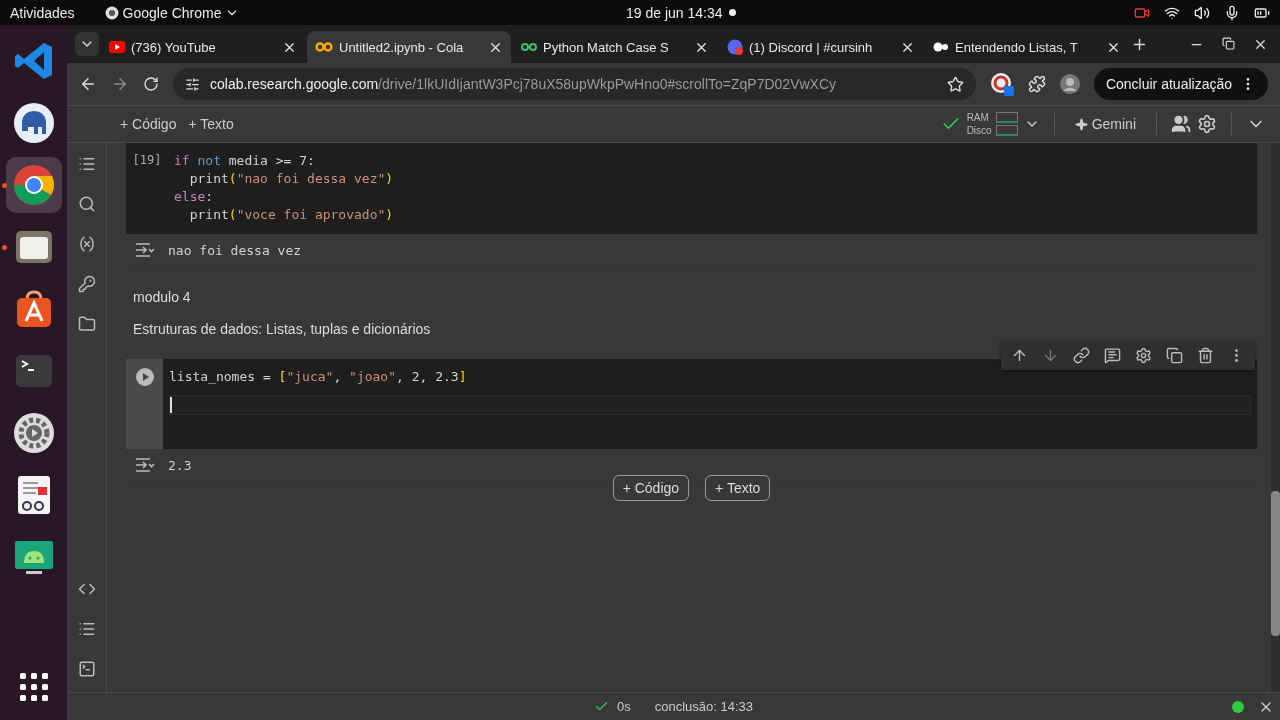 The image size is (1280, 720). I want to click on terminal-icon, so click(86, 669).